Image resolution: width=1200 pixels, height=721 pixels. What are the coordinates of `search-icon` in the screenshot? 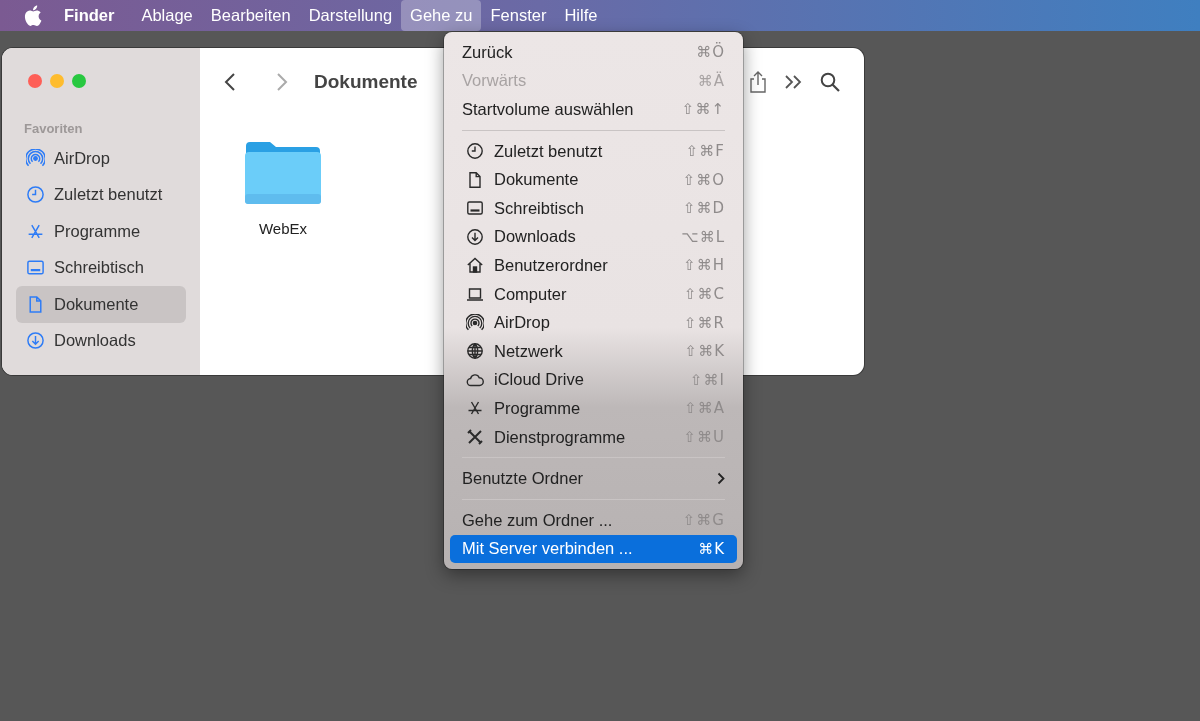 It's located at (830, 82).